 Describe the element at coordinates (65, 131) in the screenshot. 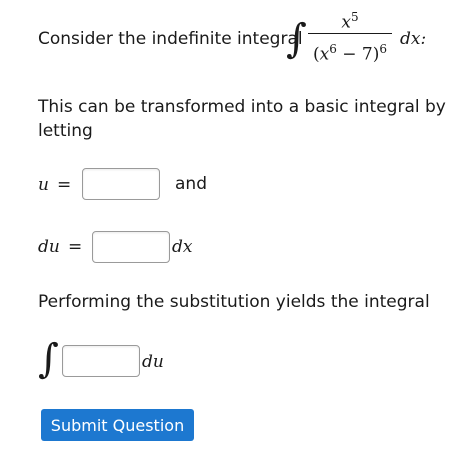

I see `transform-text-line2: letting` at that location.